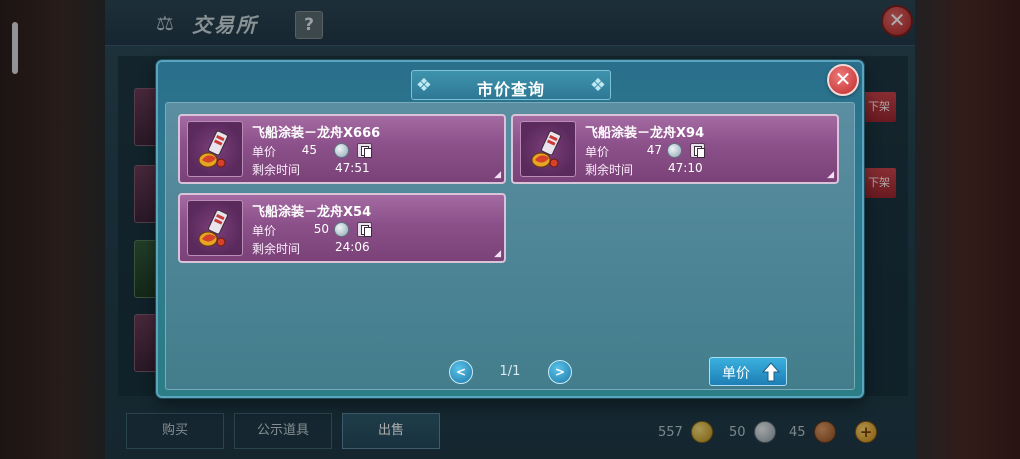 Image resolution: width=1020 pixels, height=459 pixels. I want to click on listing-card: 飞船涂装－龙舟X54 单价 剩余时间 50 24:06 ◢, so click(342, 228).